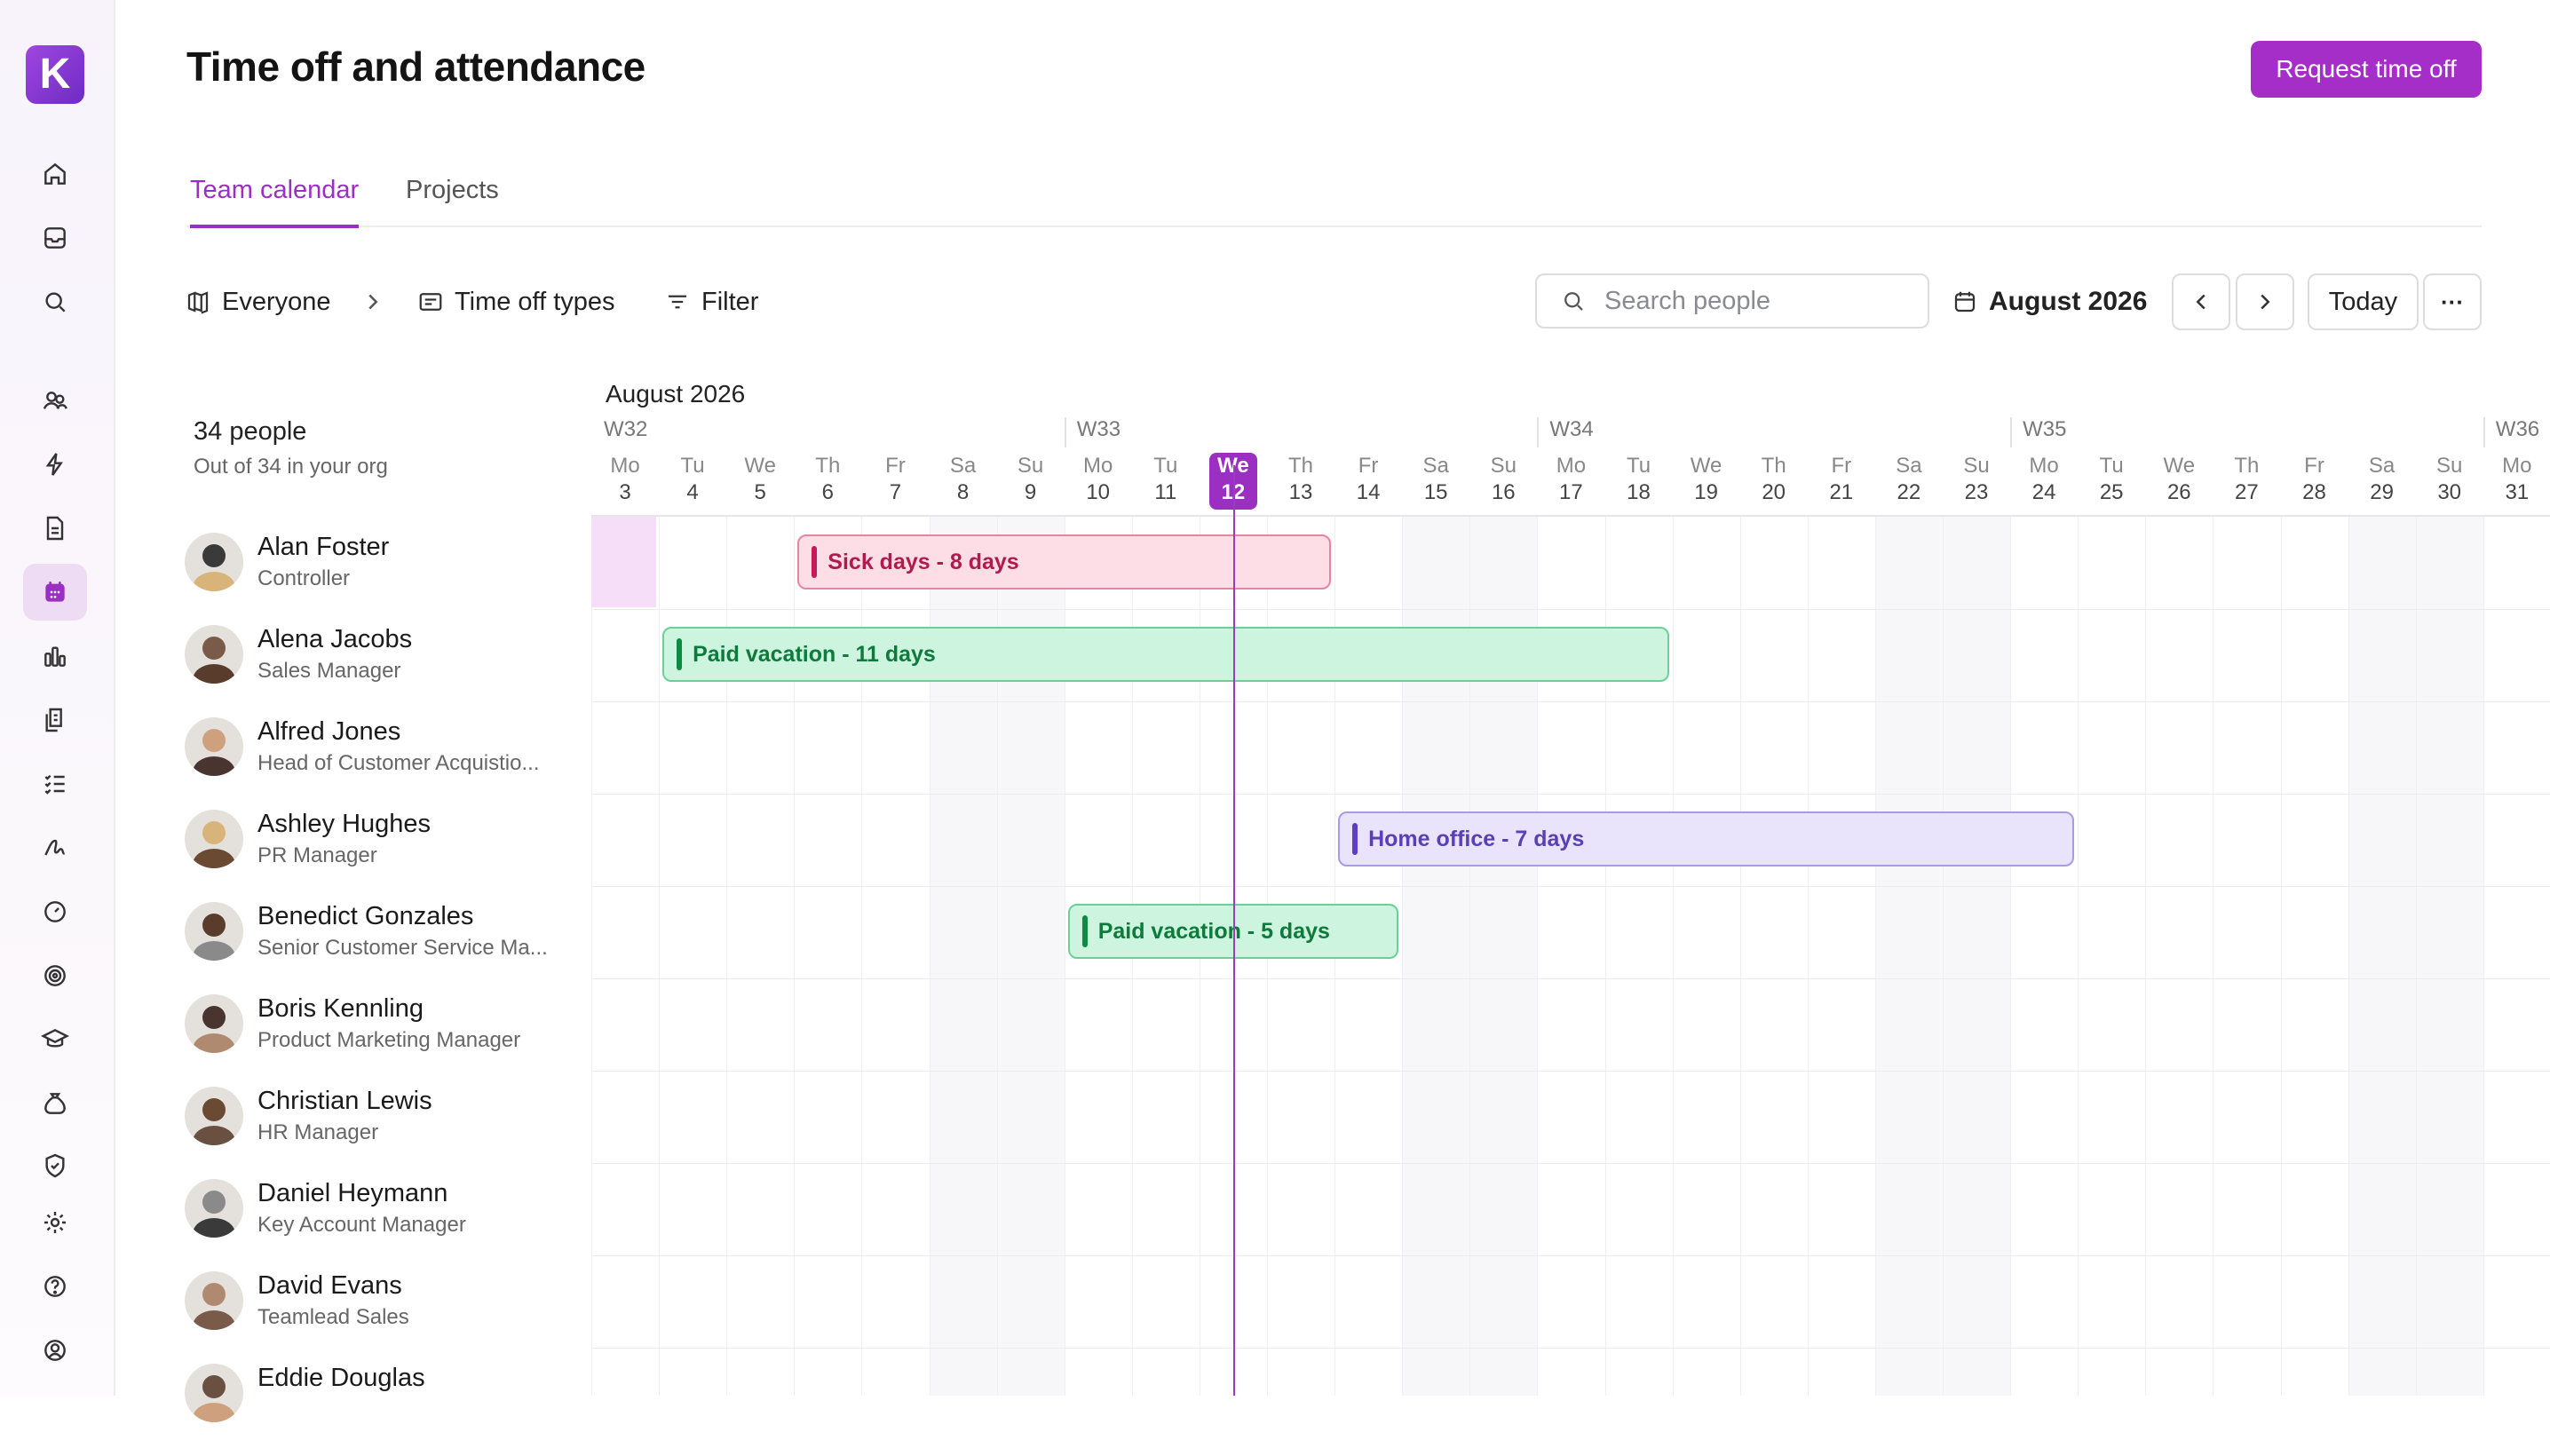 This screenshot has width=2550, height=1456. Describe the element at coordinates (2366, 69) in the screenshot. I see `request-time-off-button: Request time off` at that location.